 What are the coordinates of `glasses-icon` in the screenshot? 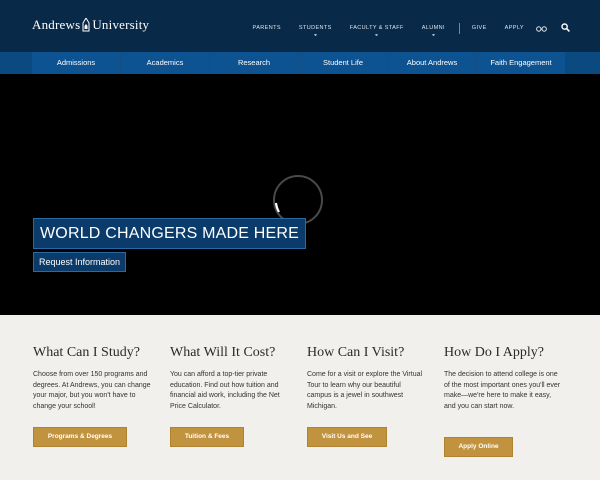 It's located at (541, 28).